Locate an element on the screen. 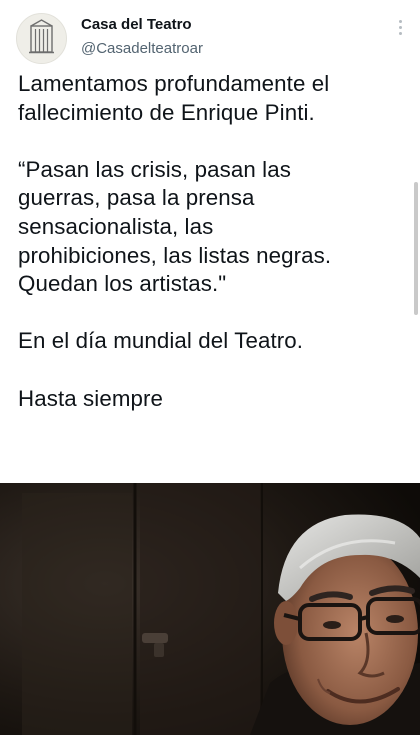  theatre-building-logo-icon is located at coordinates (41, 36).